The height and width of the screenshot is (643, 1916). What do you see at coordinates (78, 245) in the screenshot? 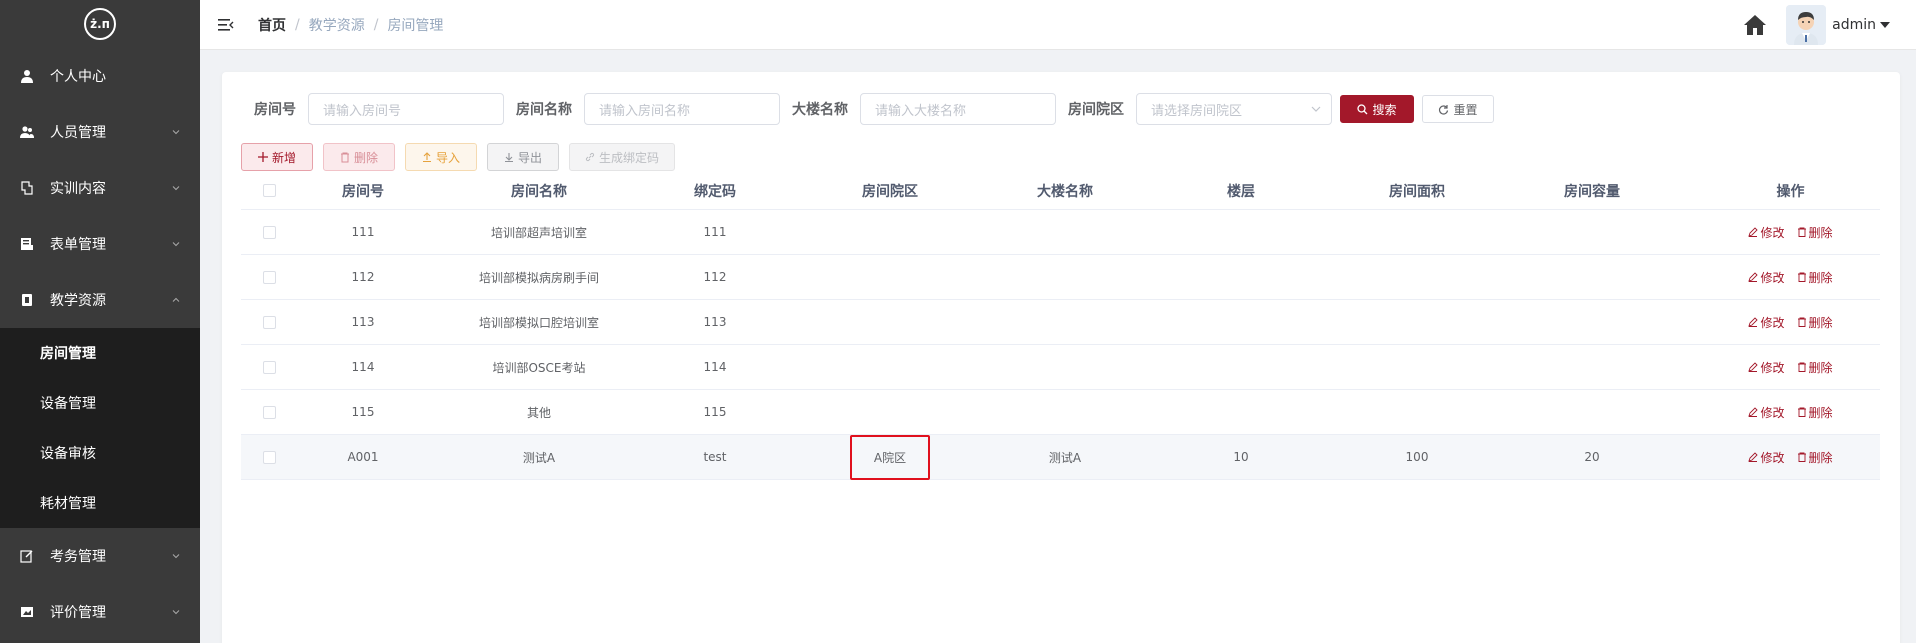
I see `sidebar-item-label: 表单管理` at bounding box center [78, 245].